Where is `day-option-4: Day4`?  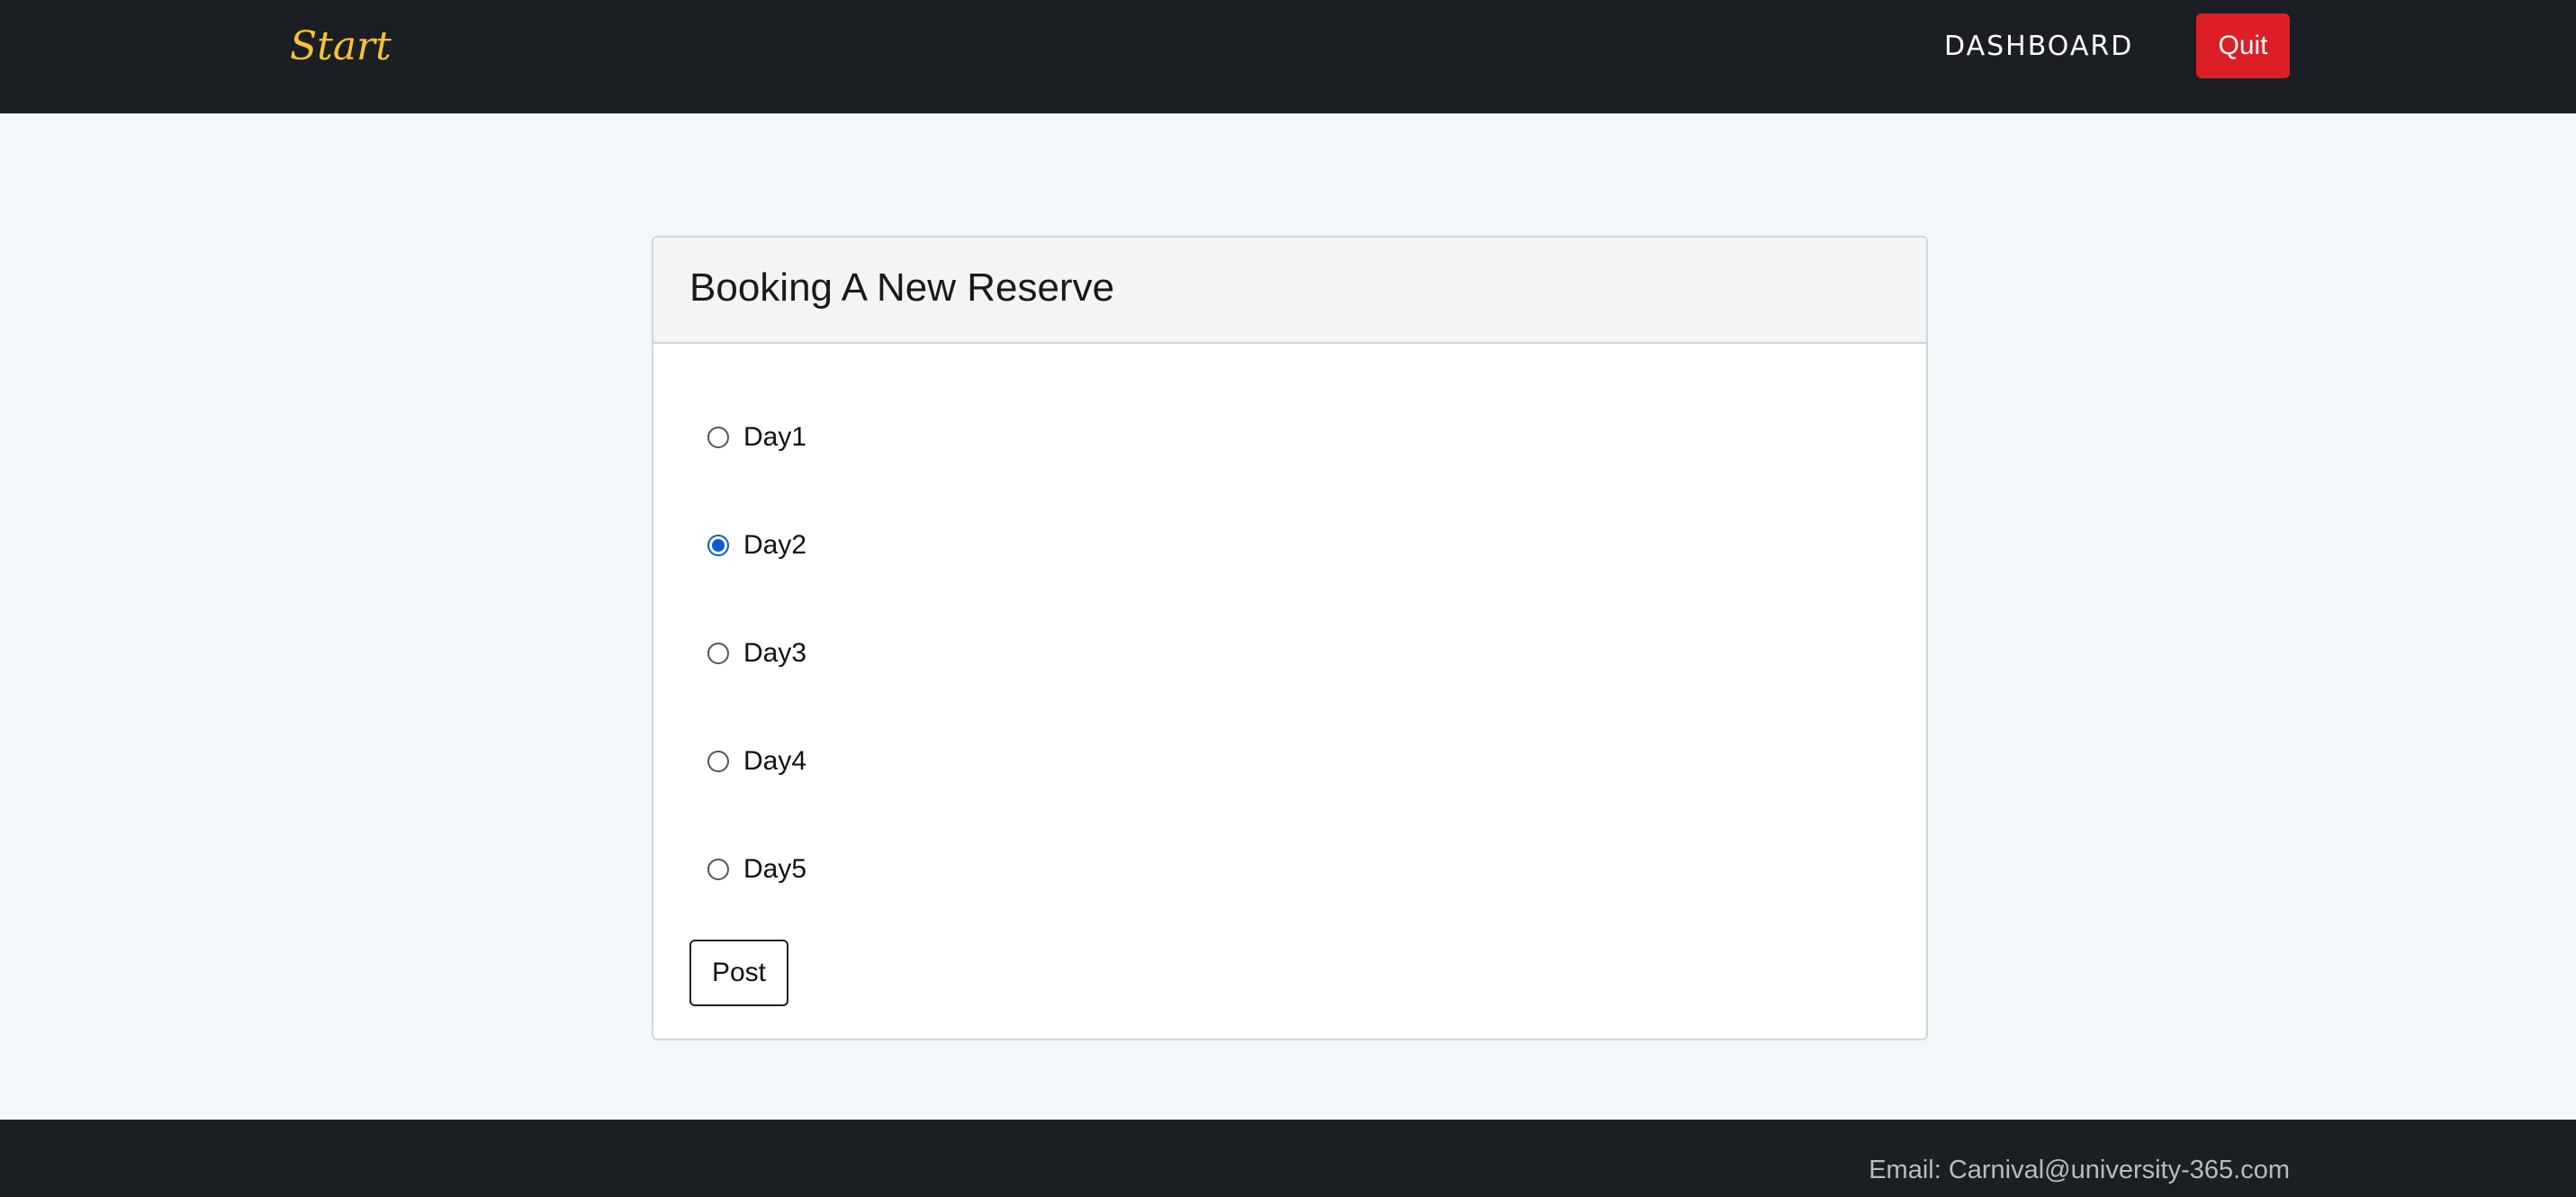 day-option-4: Day4 is located at coordinates (756, 761).